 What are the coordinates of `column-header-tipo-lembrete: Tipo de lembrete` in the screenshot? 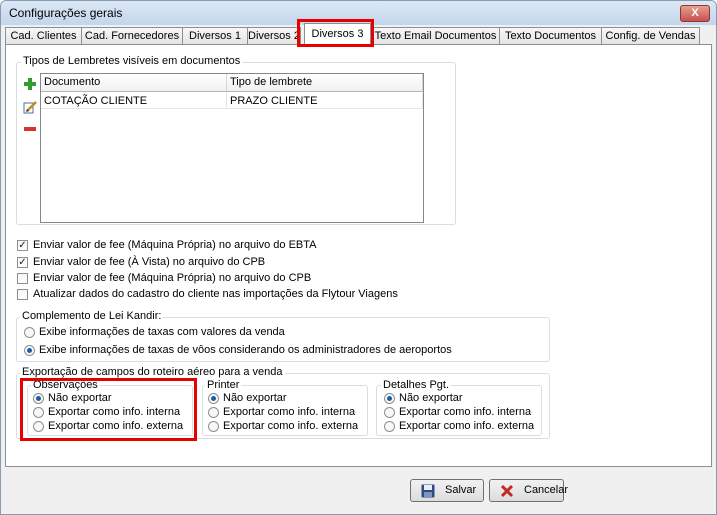 It's located at (325, 82).